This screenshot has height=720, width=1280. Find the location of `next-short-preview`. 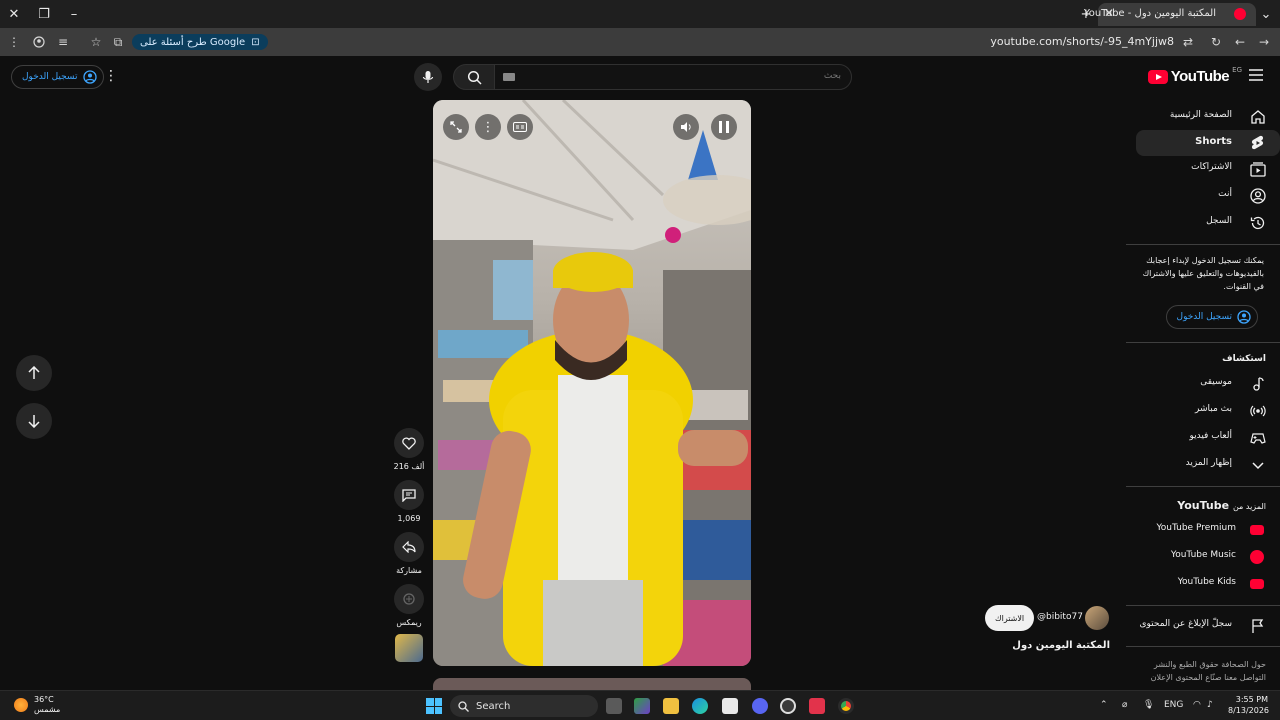

next-short-preview is located at coordinates (592, 684).